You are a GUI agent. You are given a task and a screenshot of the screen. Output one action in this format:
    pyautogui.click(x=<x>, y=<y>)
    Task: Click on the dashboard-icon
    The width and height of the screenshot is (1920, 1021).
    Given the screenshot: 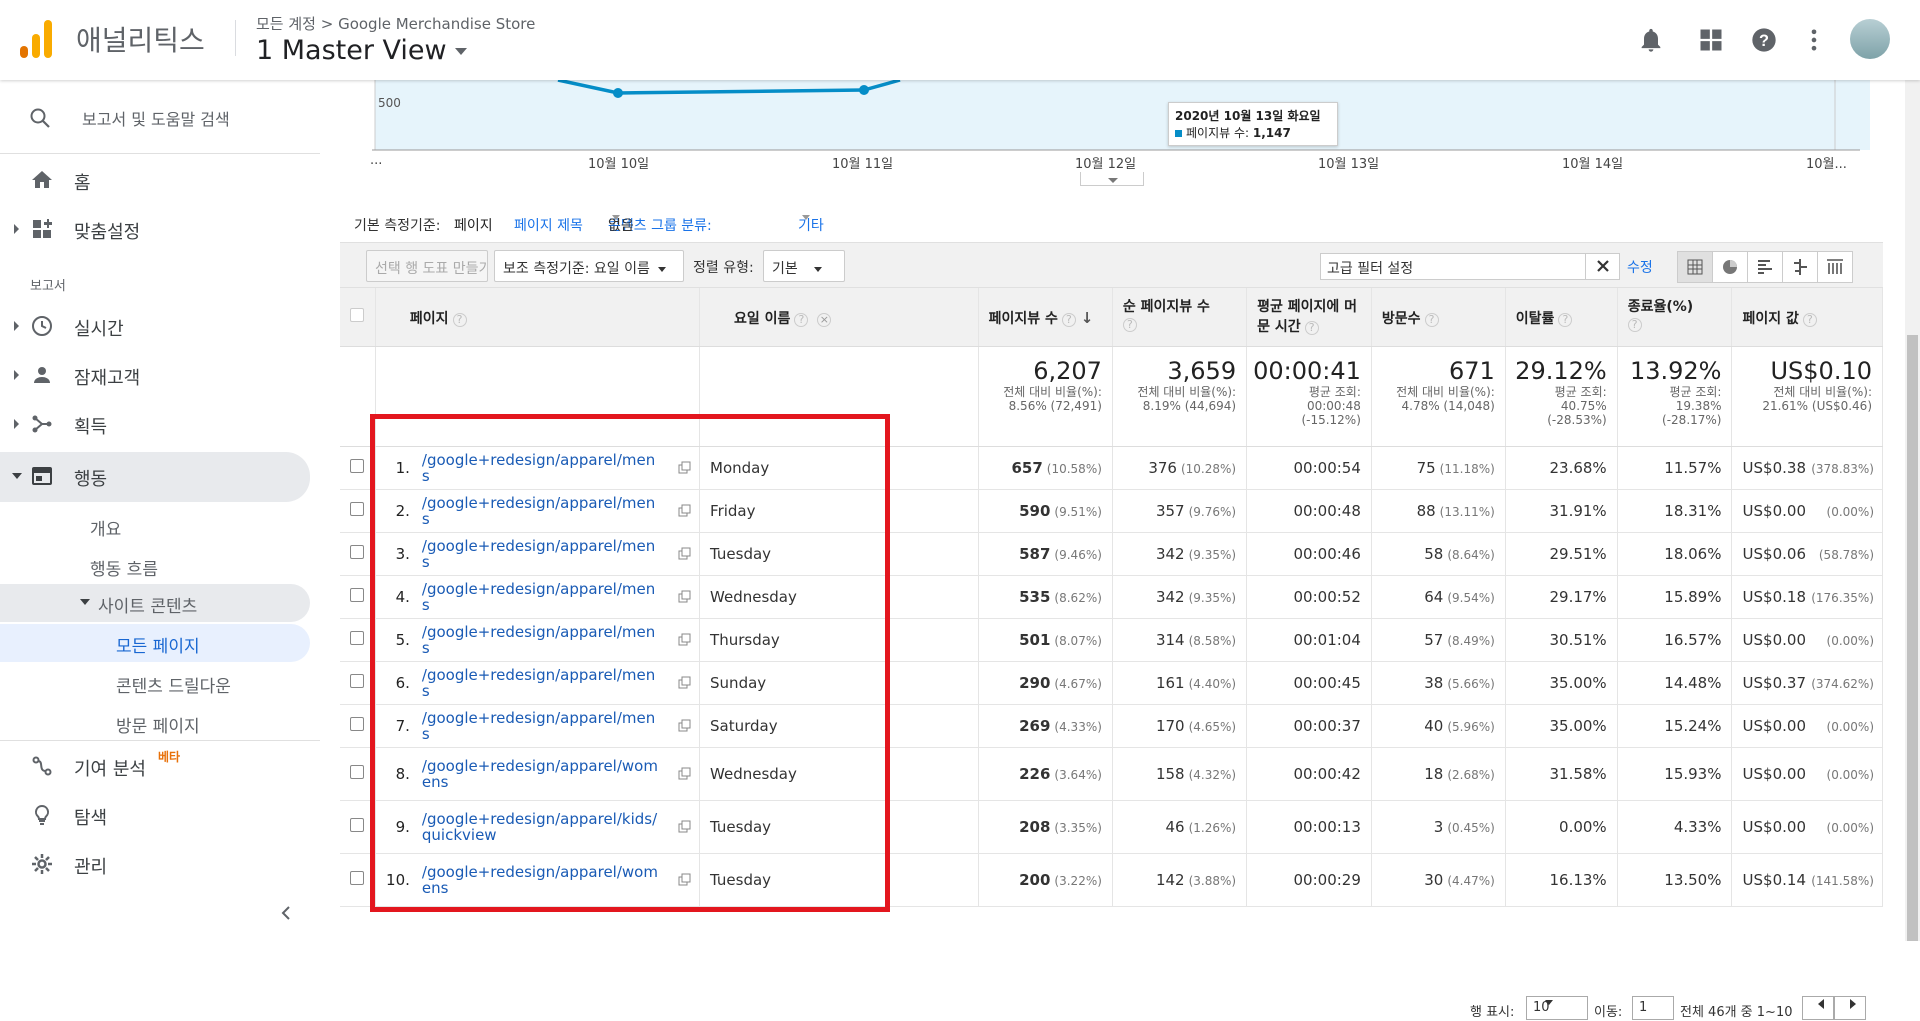 What is the action you would take?
    pyautogui.click(x=42, y=228)
    